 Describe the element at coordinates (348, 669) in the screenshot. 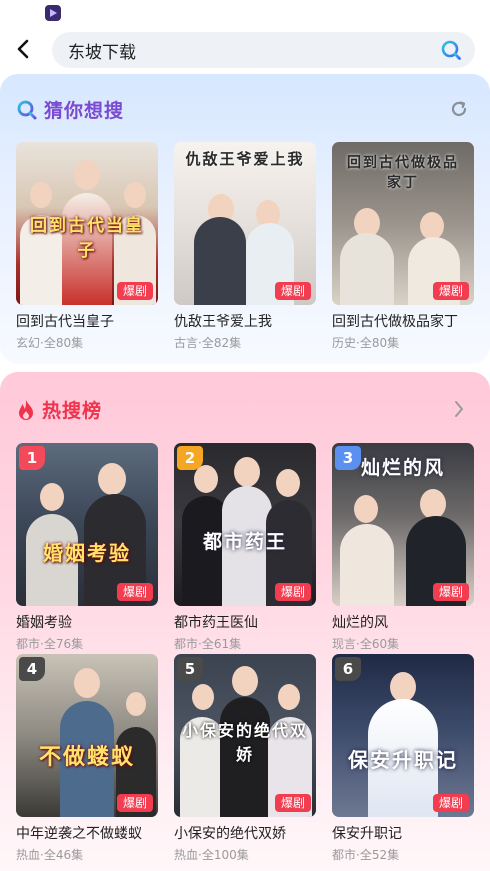

I see `rank-badge: 6` at that location.